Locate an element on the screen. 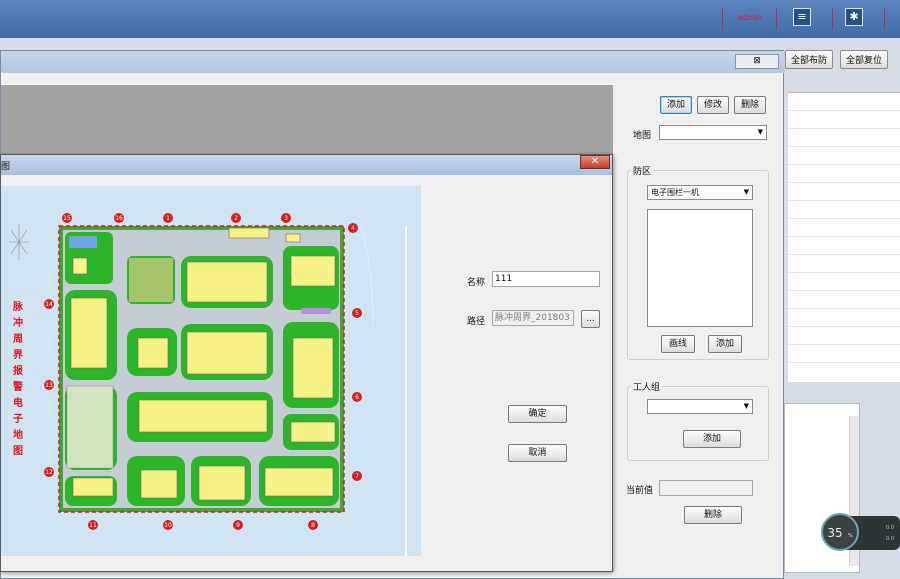 This screenshot has width=900, height=579. zone-marker-label: 6 is located at coordinates (357, 397).